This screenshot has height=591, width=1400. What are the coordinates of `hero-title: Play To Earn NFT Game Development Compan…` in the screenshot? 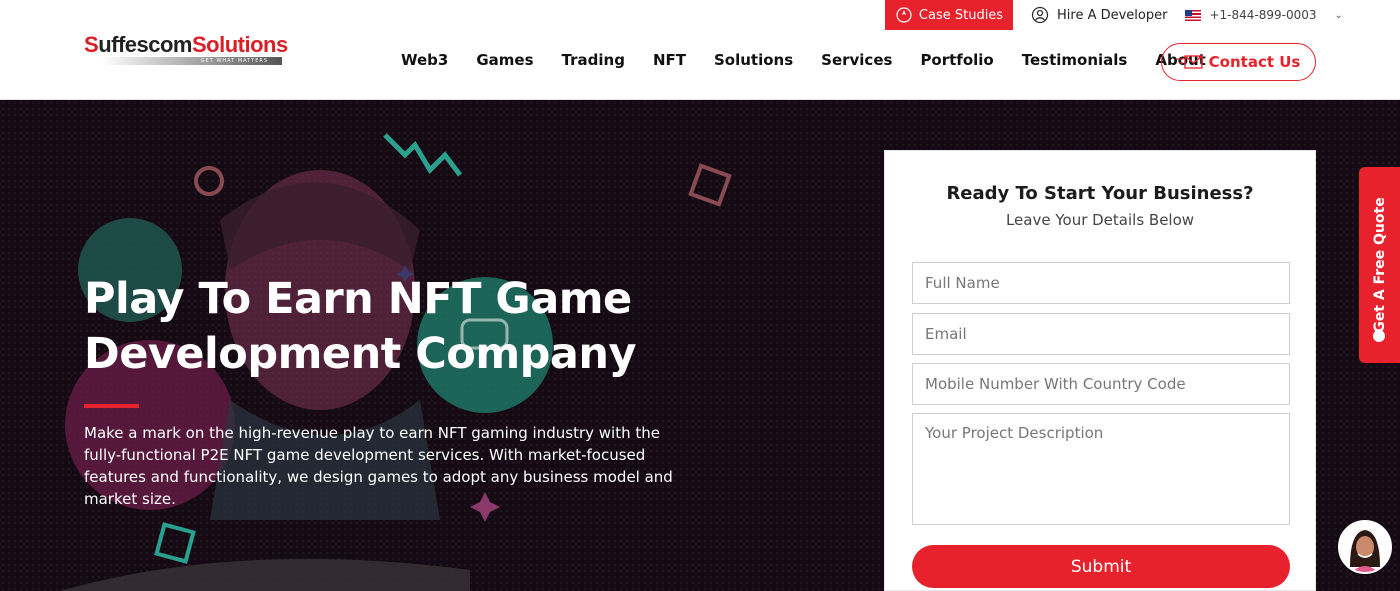 It's located at (404, 327).